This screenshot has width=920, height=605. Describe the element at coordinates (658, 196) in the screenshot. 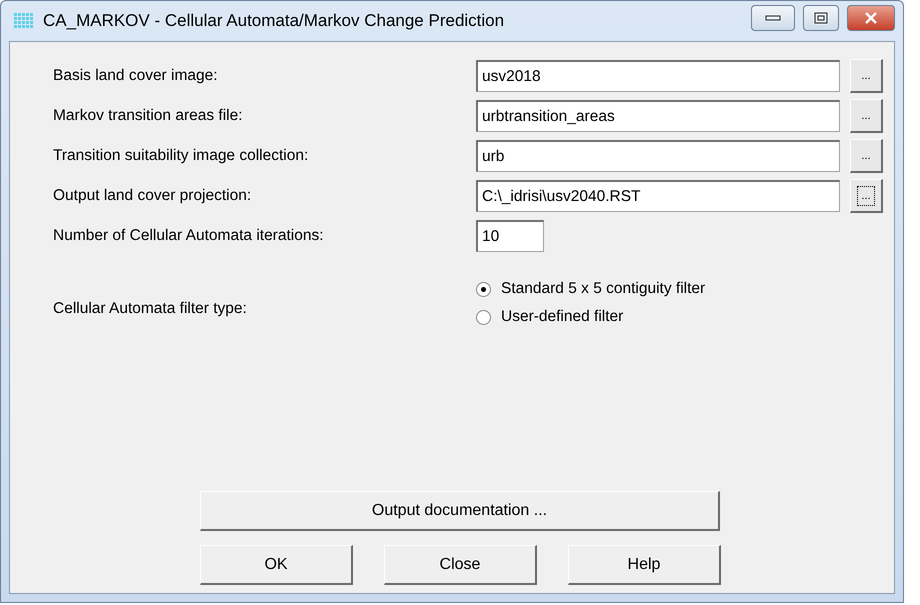

I see `file-input-field: C:\_idrisi\usv2040.RST` at that location.